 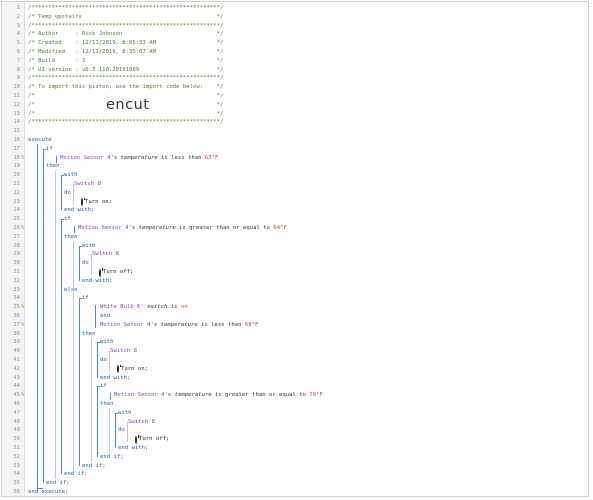 I want to click on command-line: Turn off;, so click(x=116, y=272).